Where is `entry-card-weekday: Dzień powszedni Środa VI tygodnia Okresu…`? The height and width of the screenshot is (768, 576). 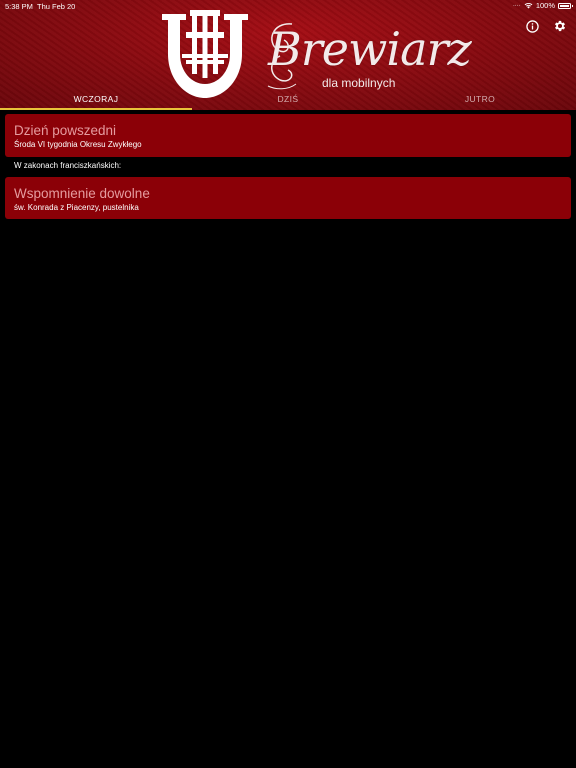 entry-card-weekday: Dzień powszedni Środa VI tygodnia Okresu… is located at coordinates (288, 135).